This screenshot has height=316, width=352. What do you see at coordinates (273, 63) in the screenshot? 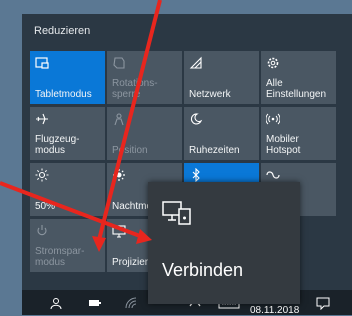
I see `settings-gear-icon` at bounding box center [273, 63].